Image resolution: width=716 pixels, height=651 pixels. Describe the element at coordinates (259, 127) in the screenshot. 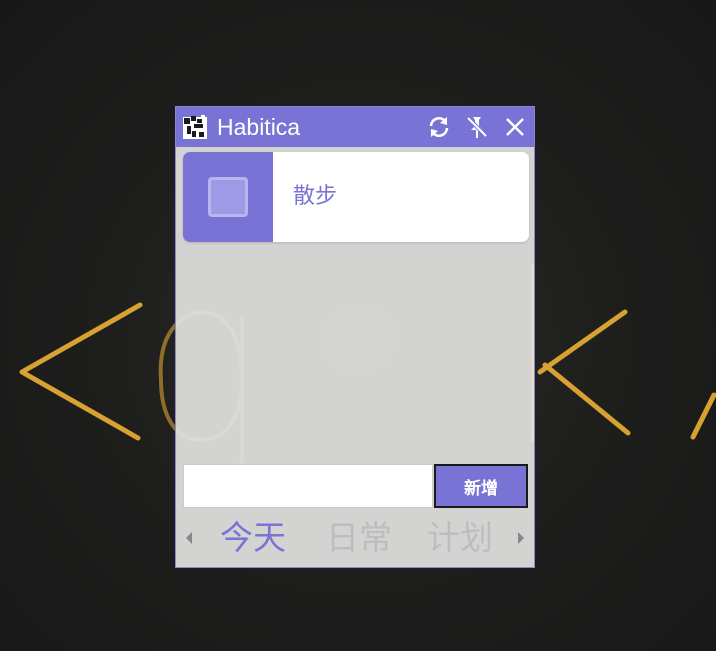

I see `app-title: Habitica` at that location.